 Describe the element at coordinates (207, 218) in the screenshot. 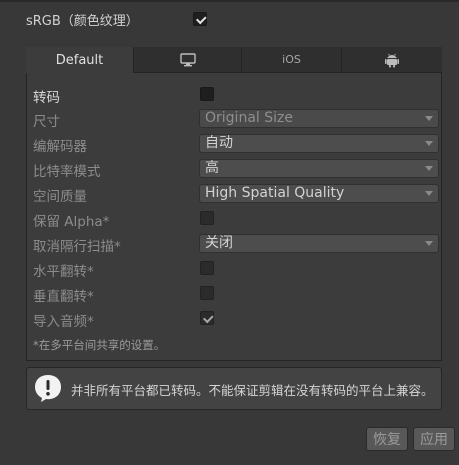

I see `keep-alpha-checkbox` at that location.